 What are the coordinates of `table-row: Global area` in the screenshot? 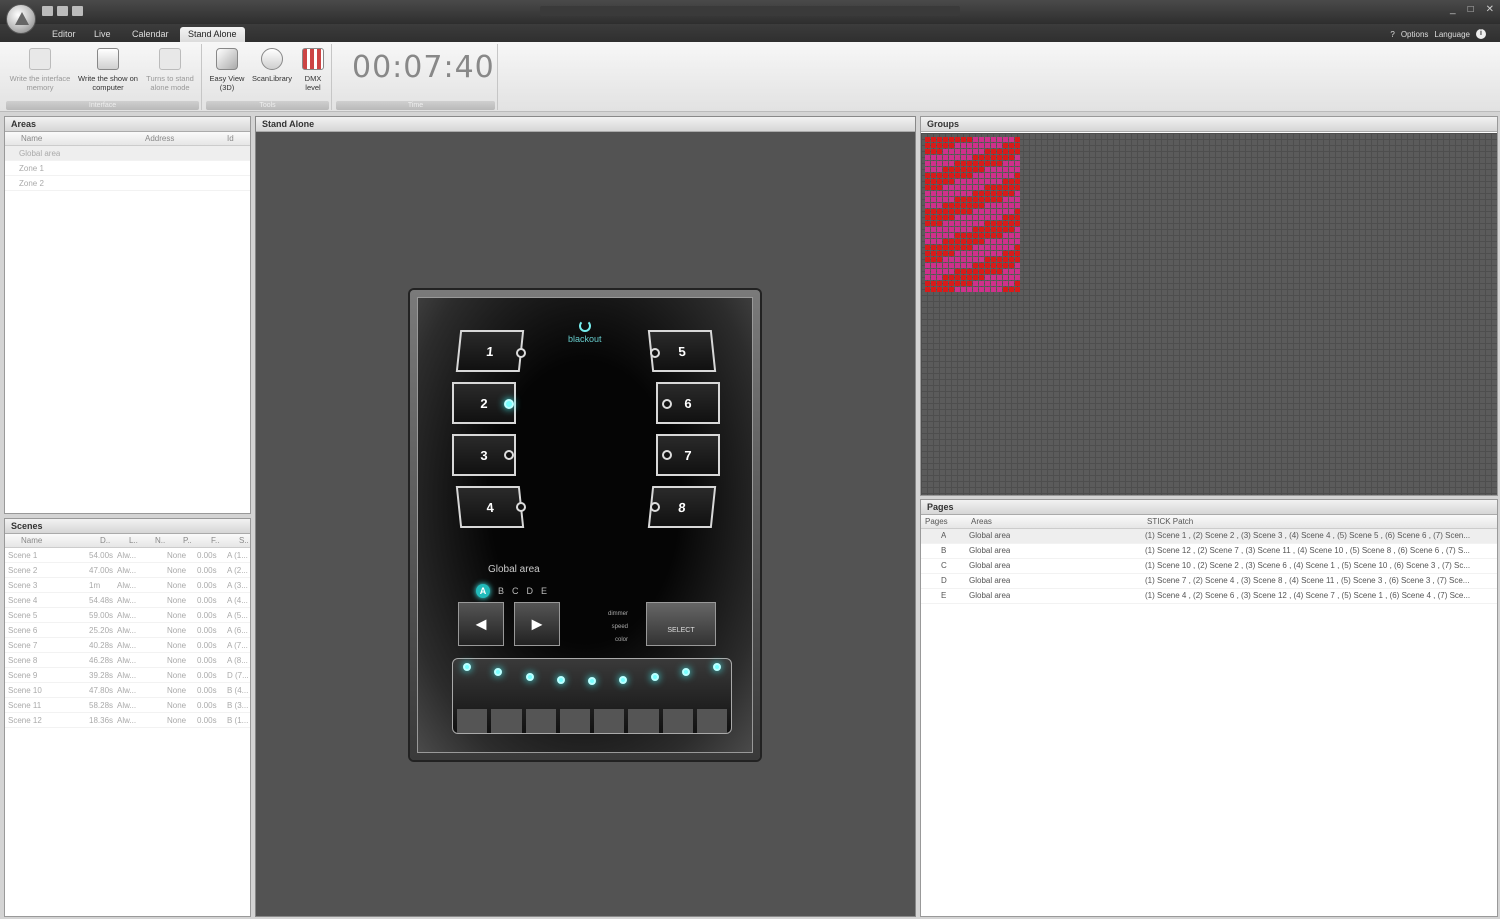 It's located at (127, 153).